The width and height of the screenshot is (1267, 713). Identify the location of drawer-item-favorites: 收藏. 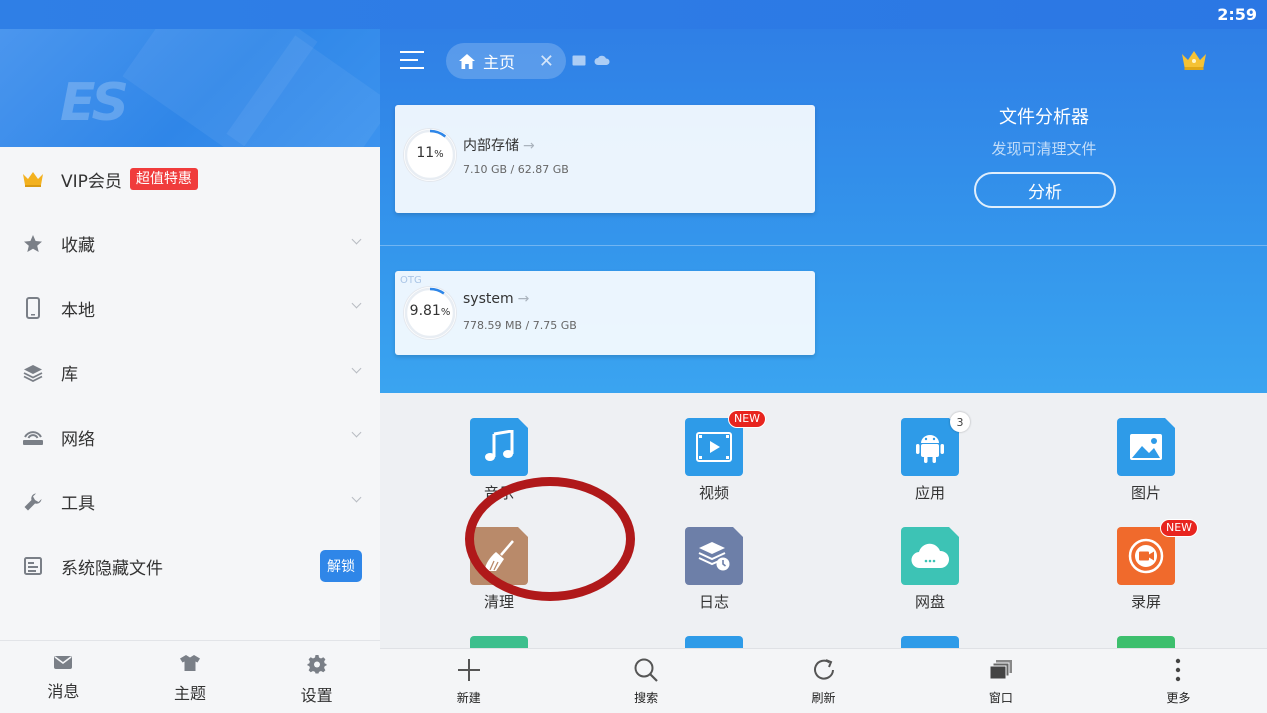
(190, 244).